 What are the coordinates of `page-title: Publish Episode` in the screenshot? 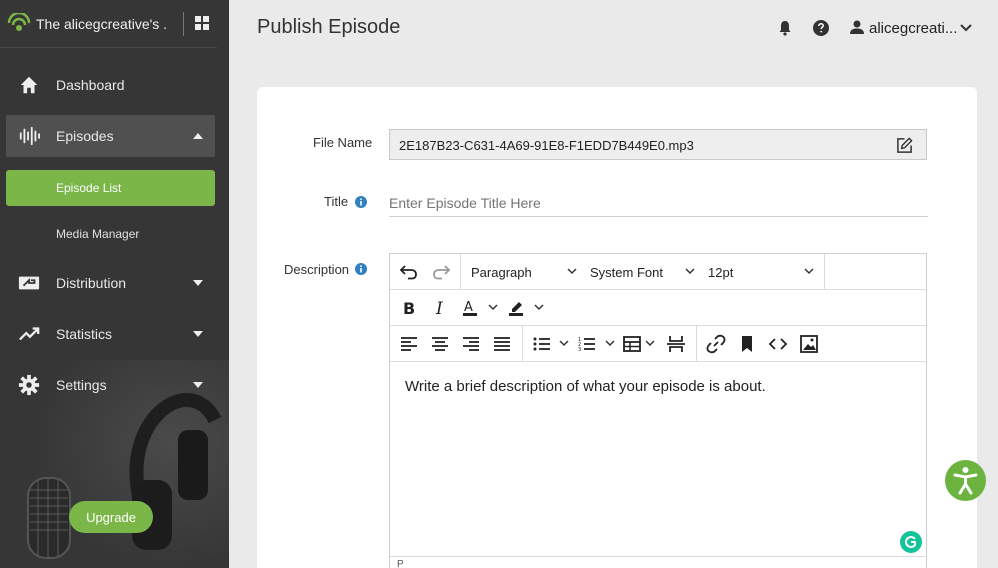 It's located at (329, 27).